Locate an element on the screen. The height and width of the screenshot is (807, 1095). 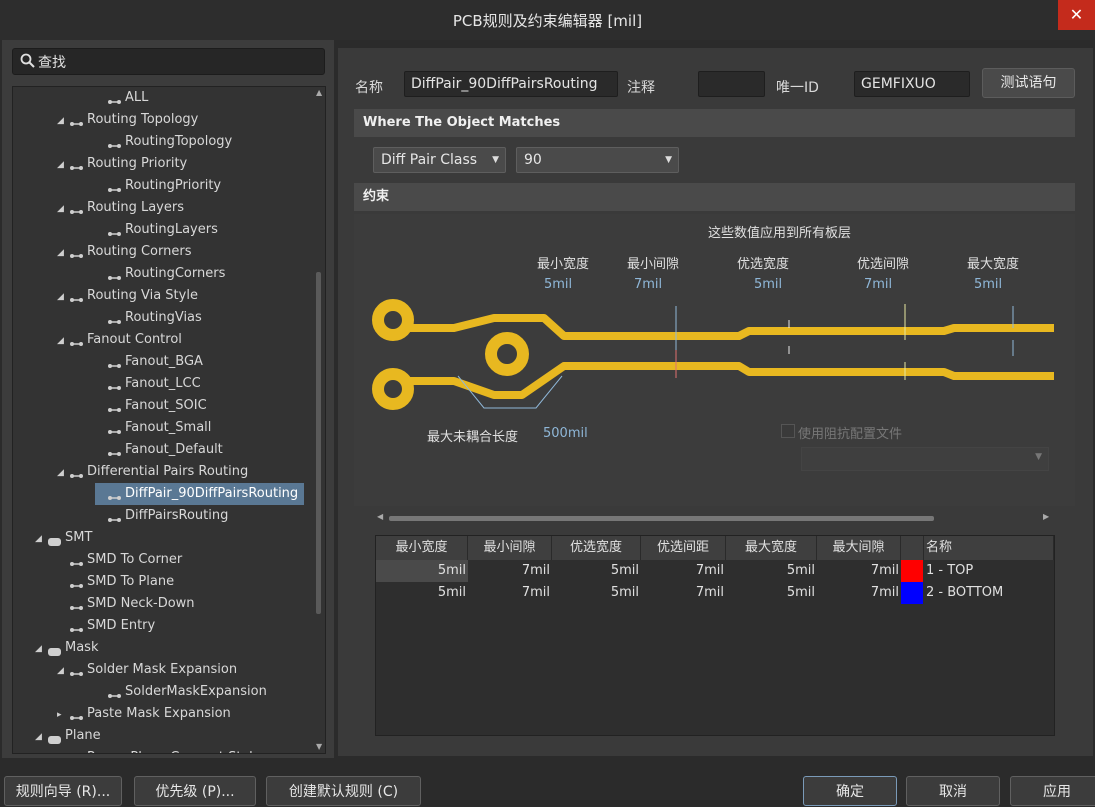
tree-scroll-thumb is located at coordinates (318, 443).